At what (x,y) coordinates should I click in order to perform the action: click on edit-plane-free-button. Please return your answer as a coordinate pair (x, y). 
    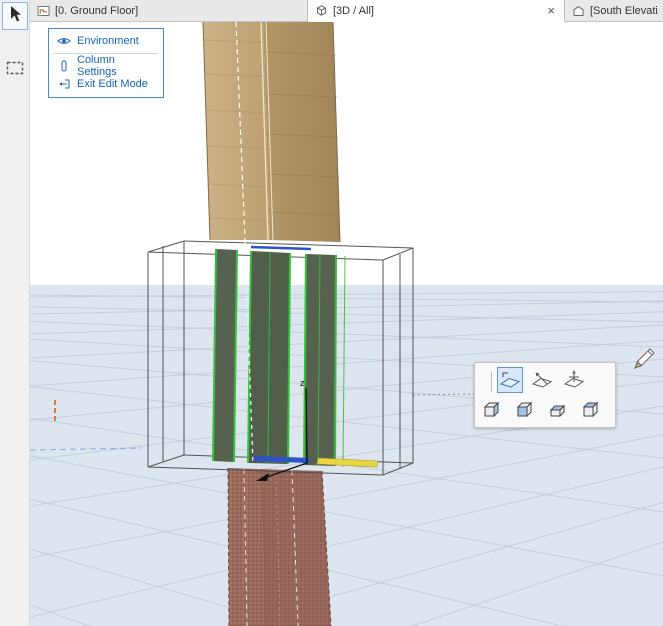
    Looking at the image, I should click on (574, 380).